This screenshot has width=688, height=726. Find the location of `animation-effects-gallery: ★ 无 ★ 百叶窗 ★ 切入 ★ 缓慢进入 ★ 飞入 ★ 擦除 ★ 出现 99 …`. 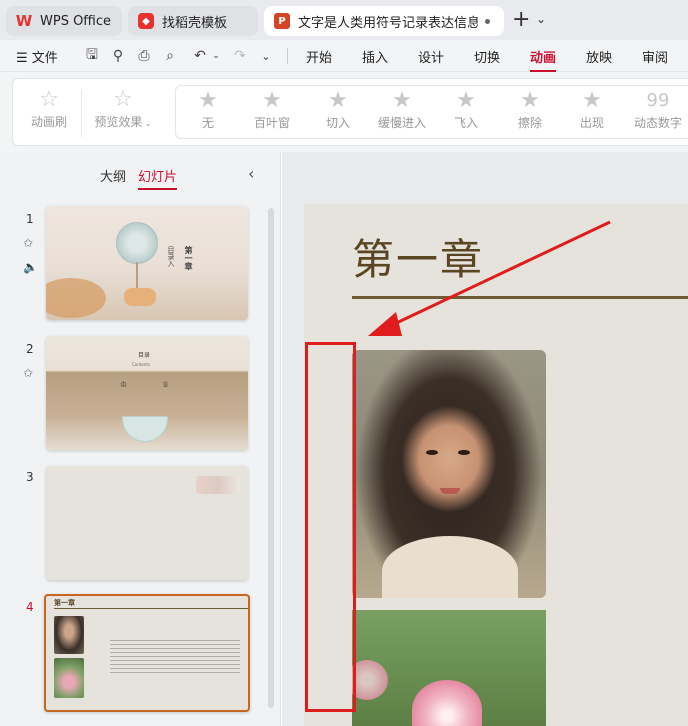

animation-effects-gallery: ★ 无 ★ 百叶窗 ★ 切入 ★ 缓慢进入 ★ 飞入 ★ 擦除 ★ 出现 99 … is located at coordinates (431, 112).